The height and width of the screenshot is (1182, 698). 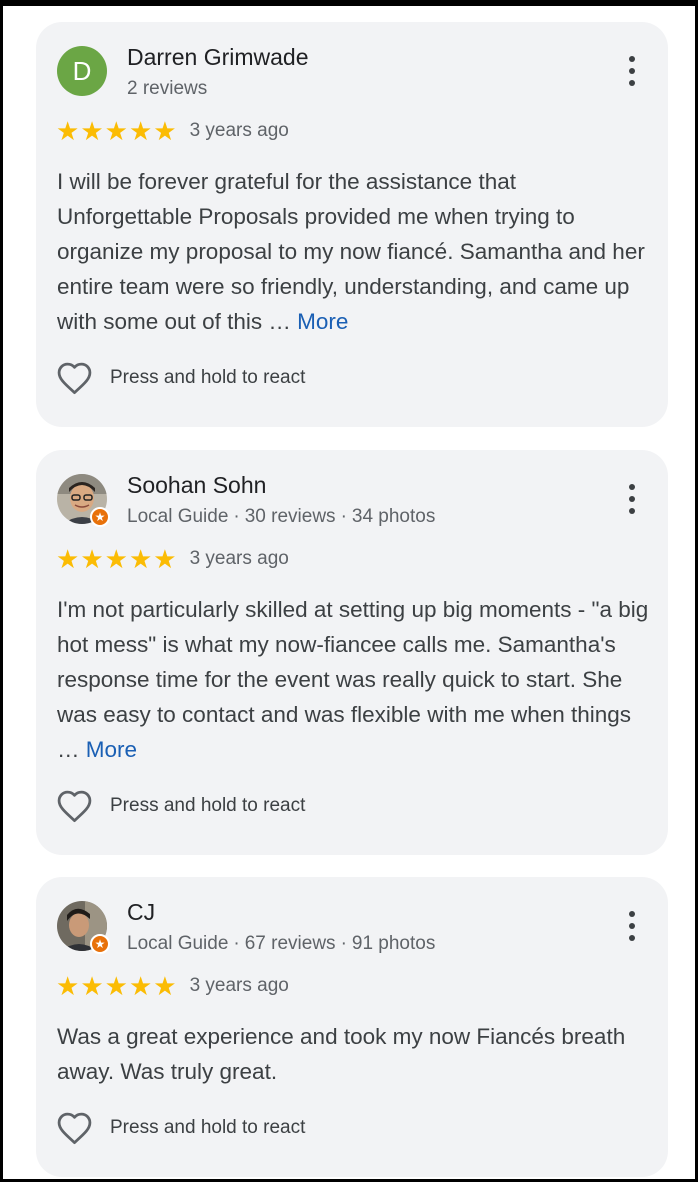 What do you see at coordinates (393, 516) in the screenshot?
I see `reviewer-photo-count: 34 photos` at bounding box center [393, 516].